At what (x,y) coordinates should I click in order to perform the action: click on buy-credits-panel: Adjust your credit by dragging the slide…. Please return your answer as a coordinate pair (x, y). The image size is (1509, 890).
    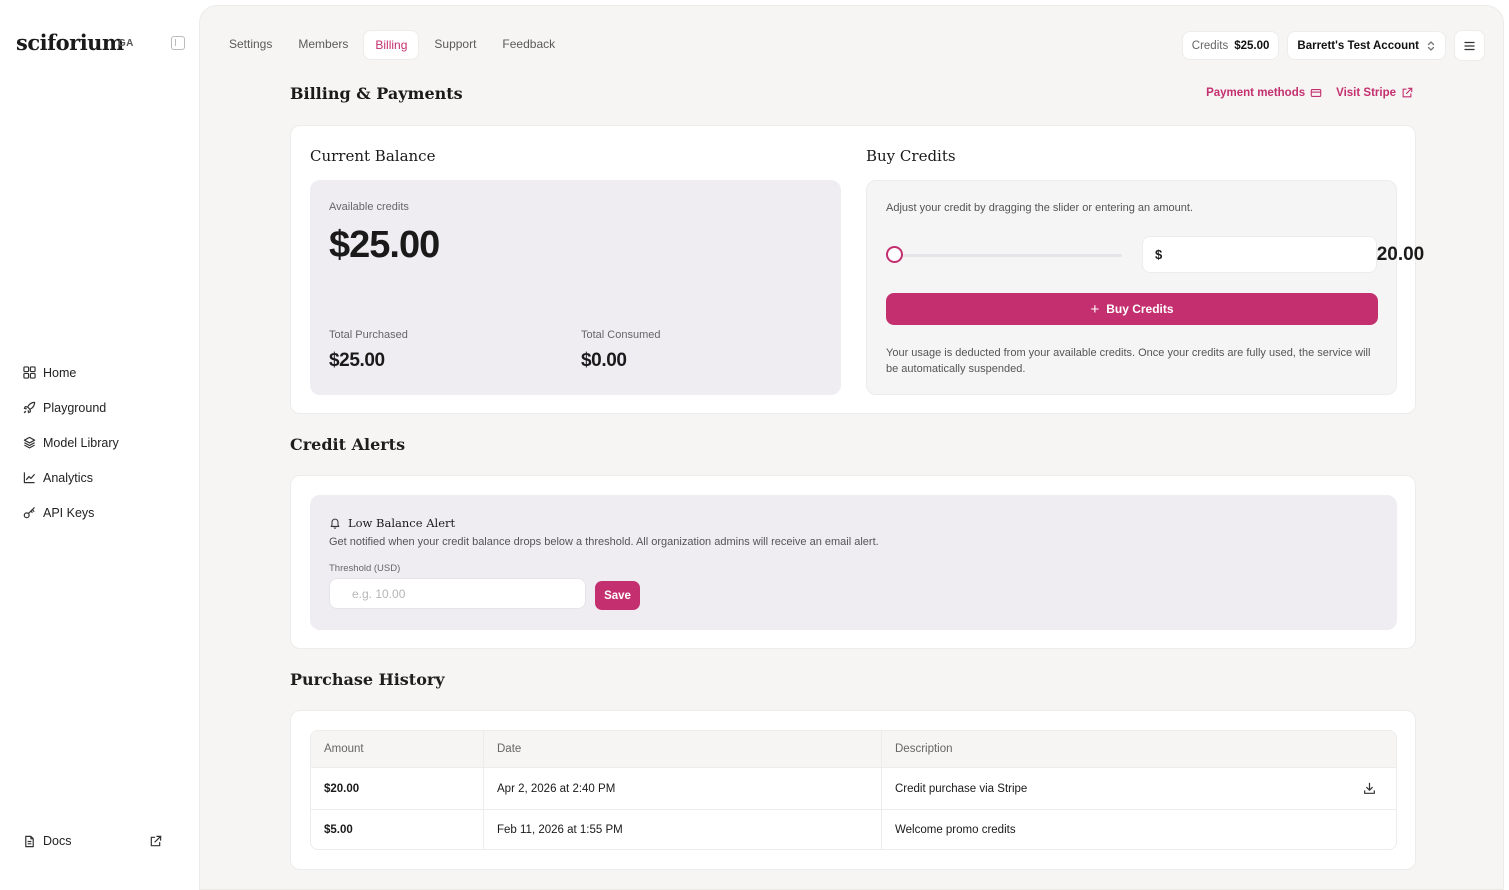
    Looking at the image, I should click on (1145, 287).